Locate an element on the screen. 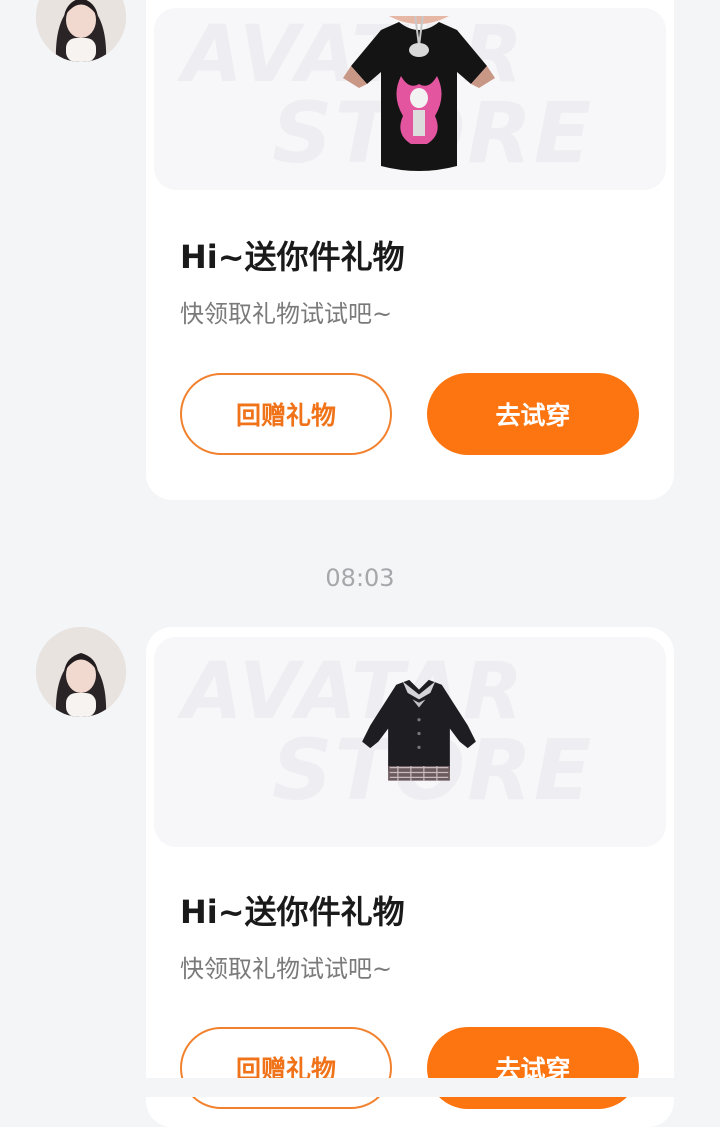 This screenshot has height=1127, width=720. jacket-icon is located at coordinates (419, 730).